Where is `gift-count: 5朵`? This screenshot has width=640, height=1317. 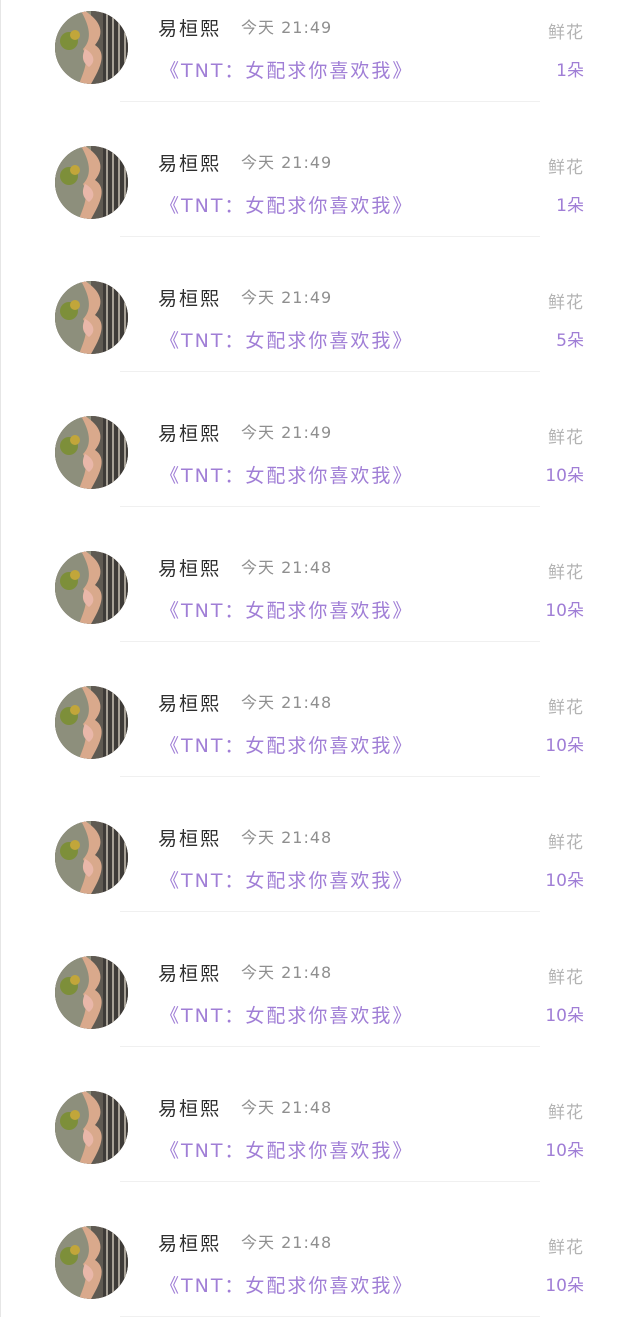 gift-count: 5朵 is located at coordinates (570, 341).